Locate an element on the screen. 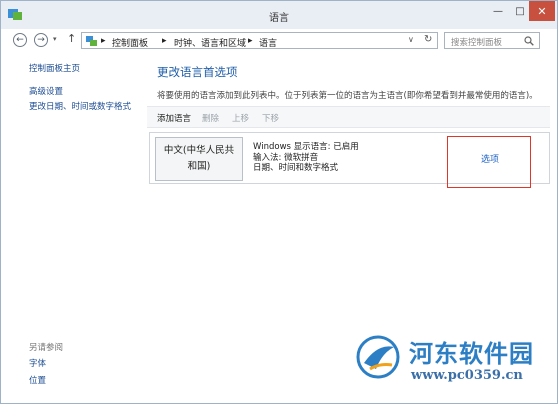 The height and width of the screenshot is (404, 558). recent-locations-dropdown-icon: ▾ is located at coordinates (55, 39).